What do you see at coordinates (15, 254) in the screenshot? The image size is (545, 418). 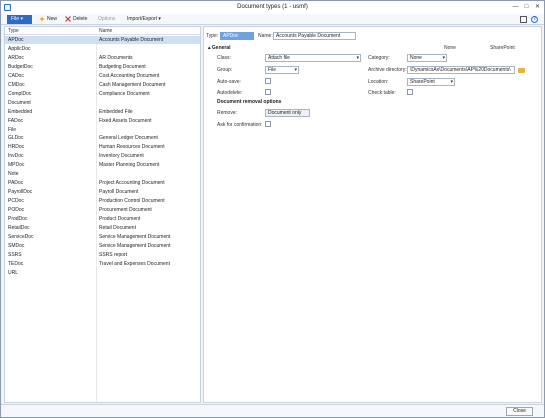 I see `row-type-cell: SSRS` at bounding box center [15, 254].